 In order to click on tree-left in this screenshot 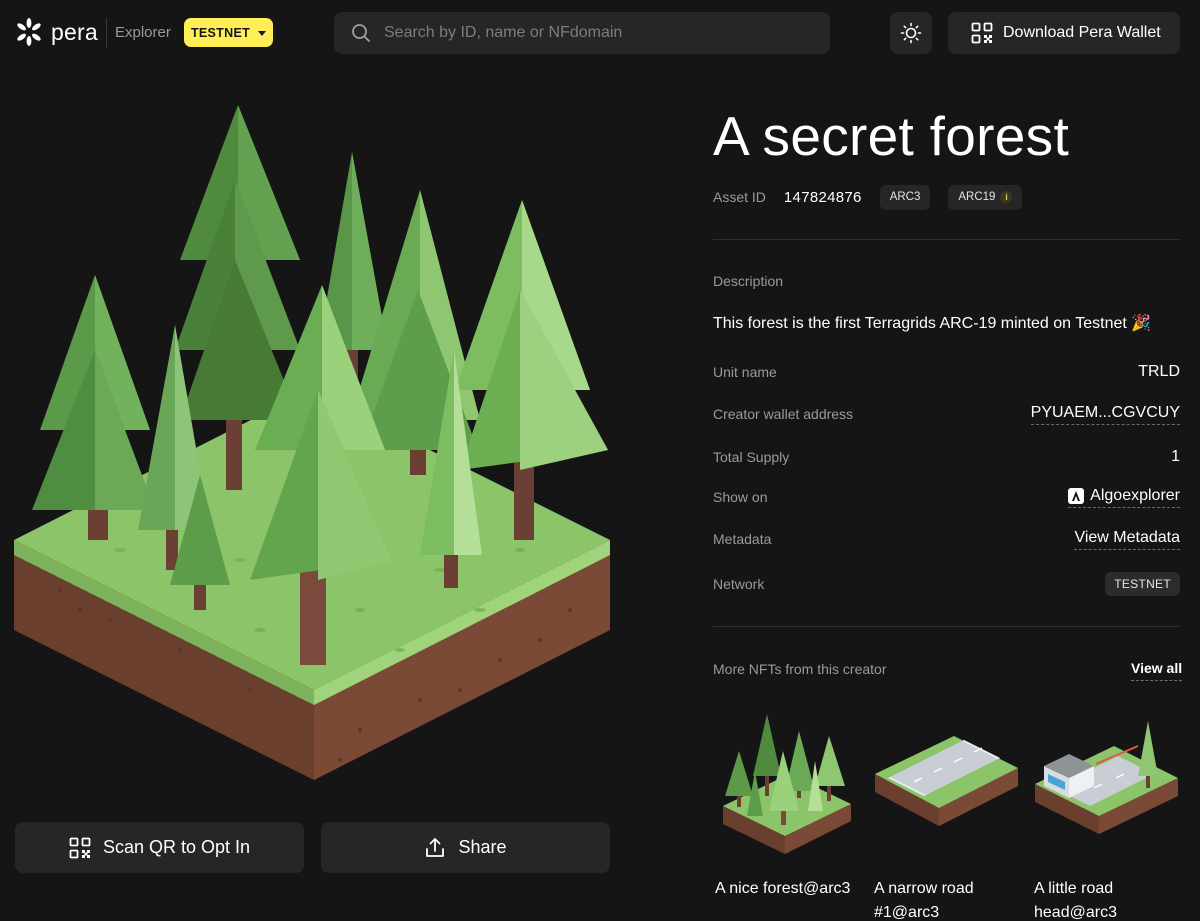, I will do `click(93, 407)`.